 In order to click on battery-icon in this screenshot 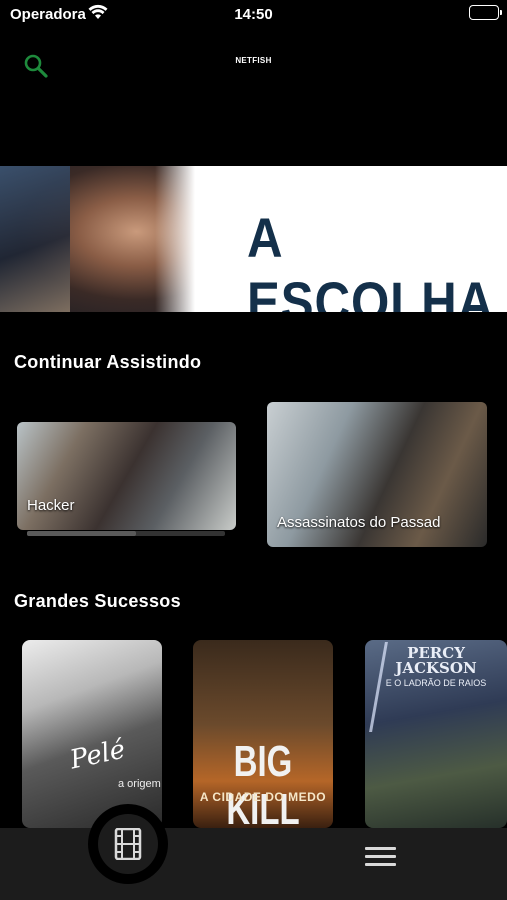, I will do `click(485, 12)`.